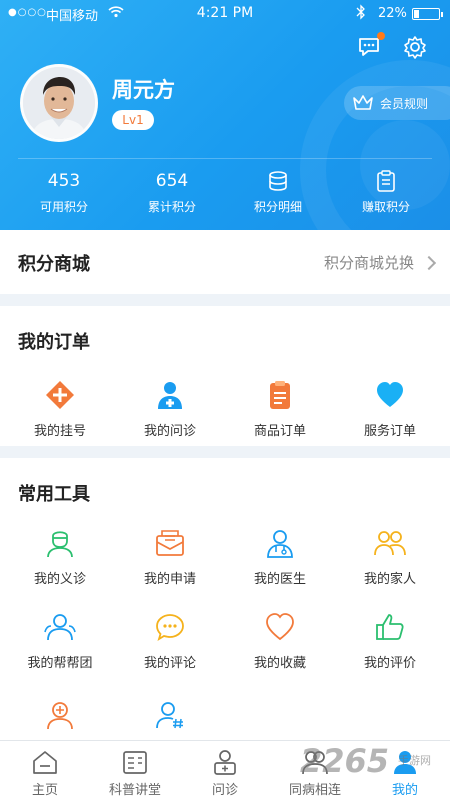 The height and width of the screenshot is (800, 450). What do you see at coordinates (134, 790) in the screenshot?
I see `tab-lectures-label: 科普讲堂` at bounding box center [134, 790].